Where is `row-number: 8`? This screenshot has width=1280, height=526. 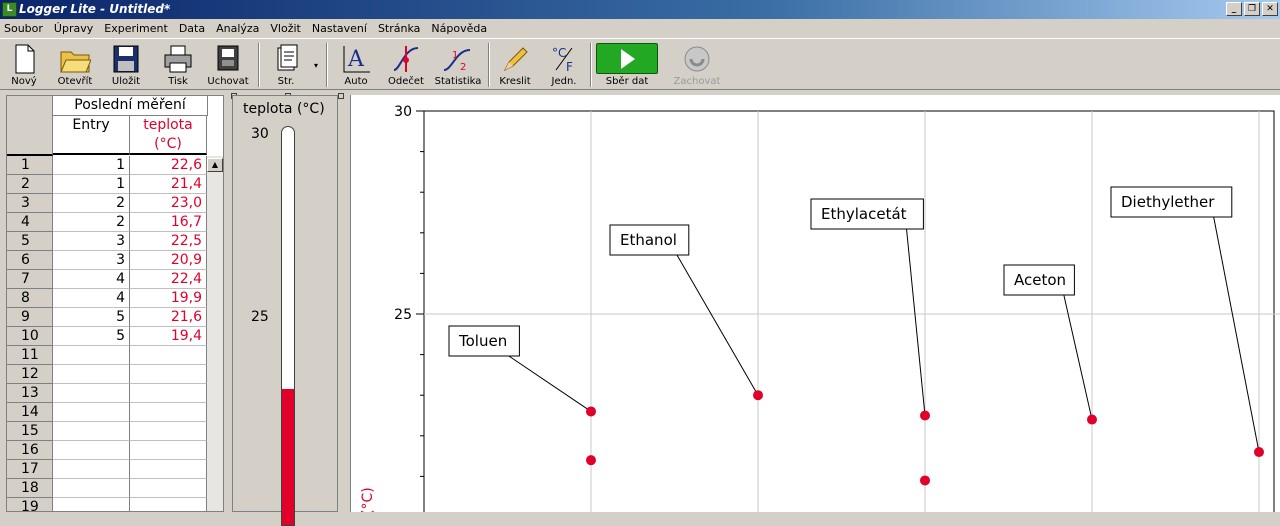
row-number: 8 is located at coordinates (30, 298).